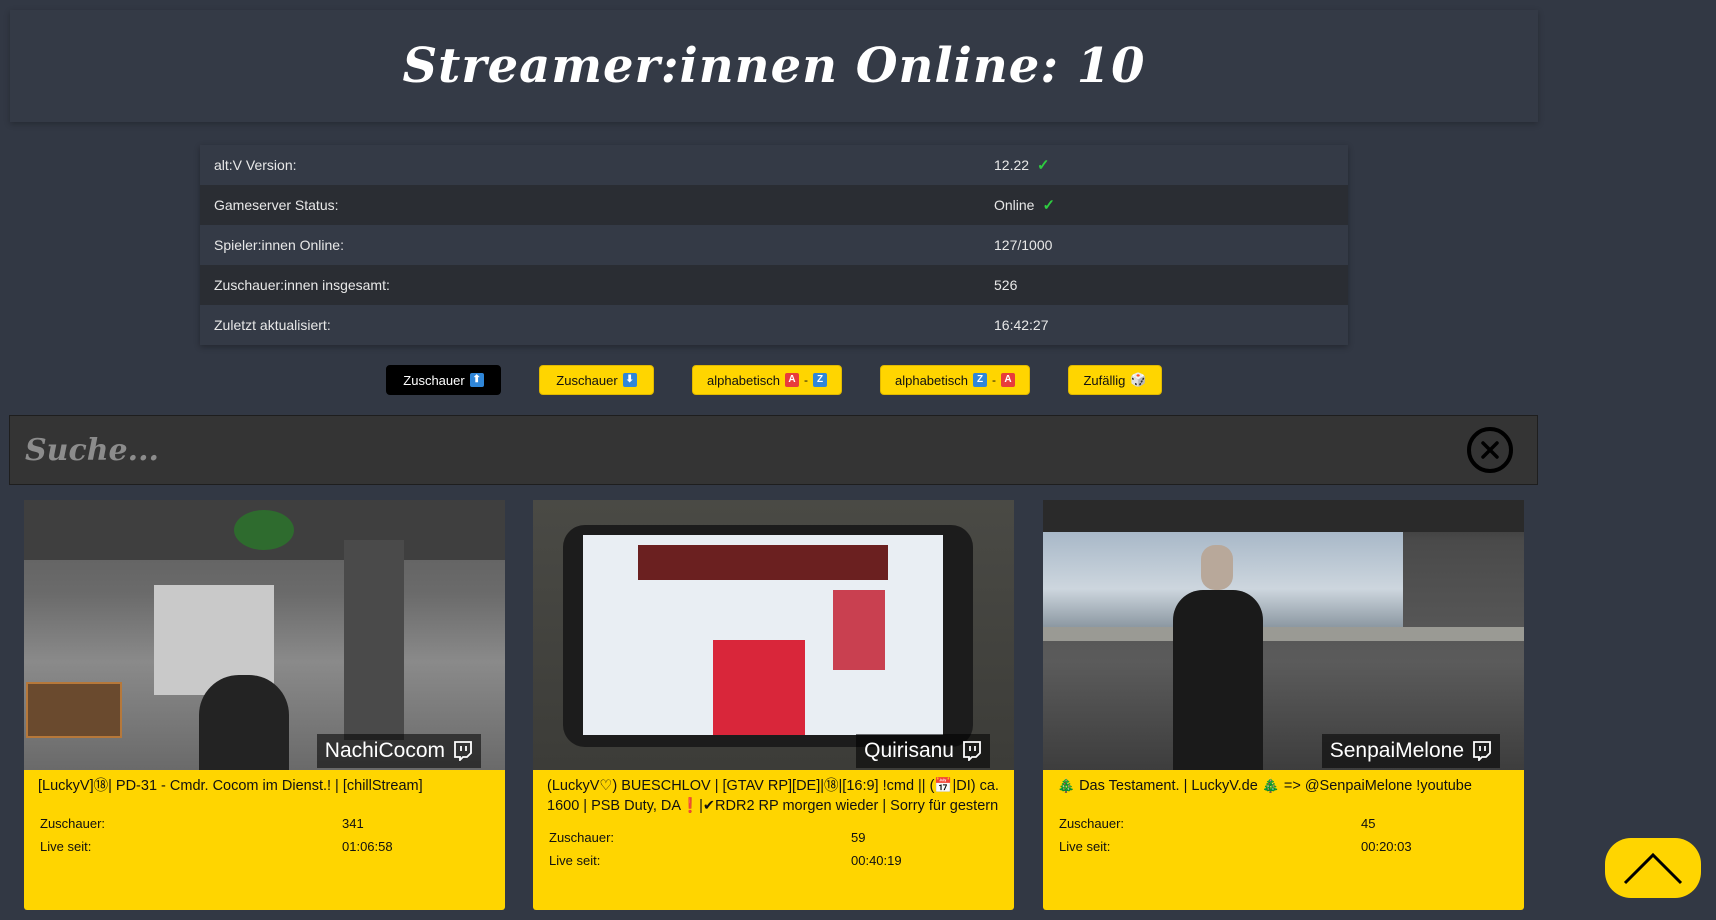 This screenshot has height=920, width=1716. I want to click on viewers-row: Zuschauer: 59, so click(773, 837).